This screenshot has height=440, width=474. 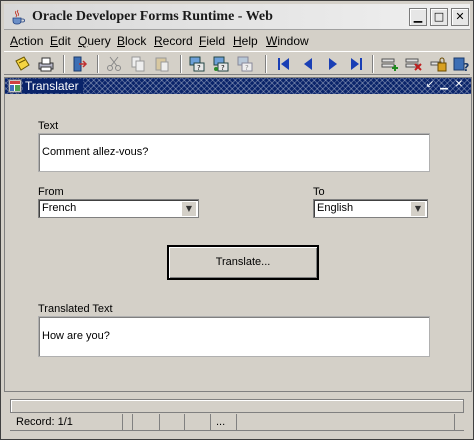 I want to click on form-title-bar: Translater ↙ ▁ ✕, so click(x=238, y=86).